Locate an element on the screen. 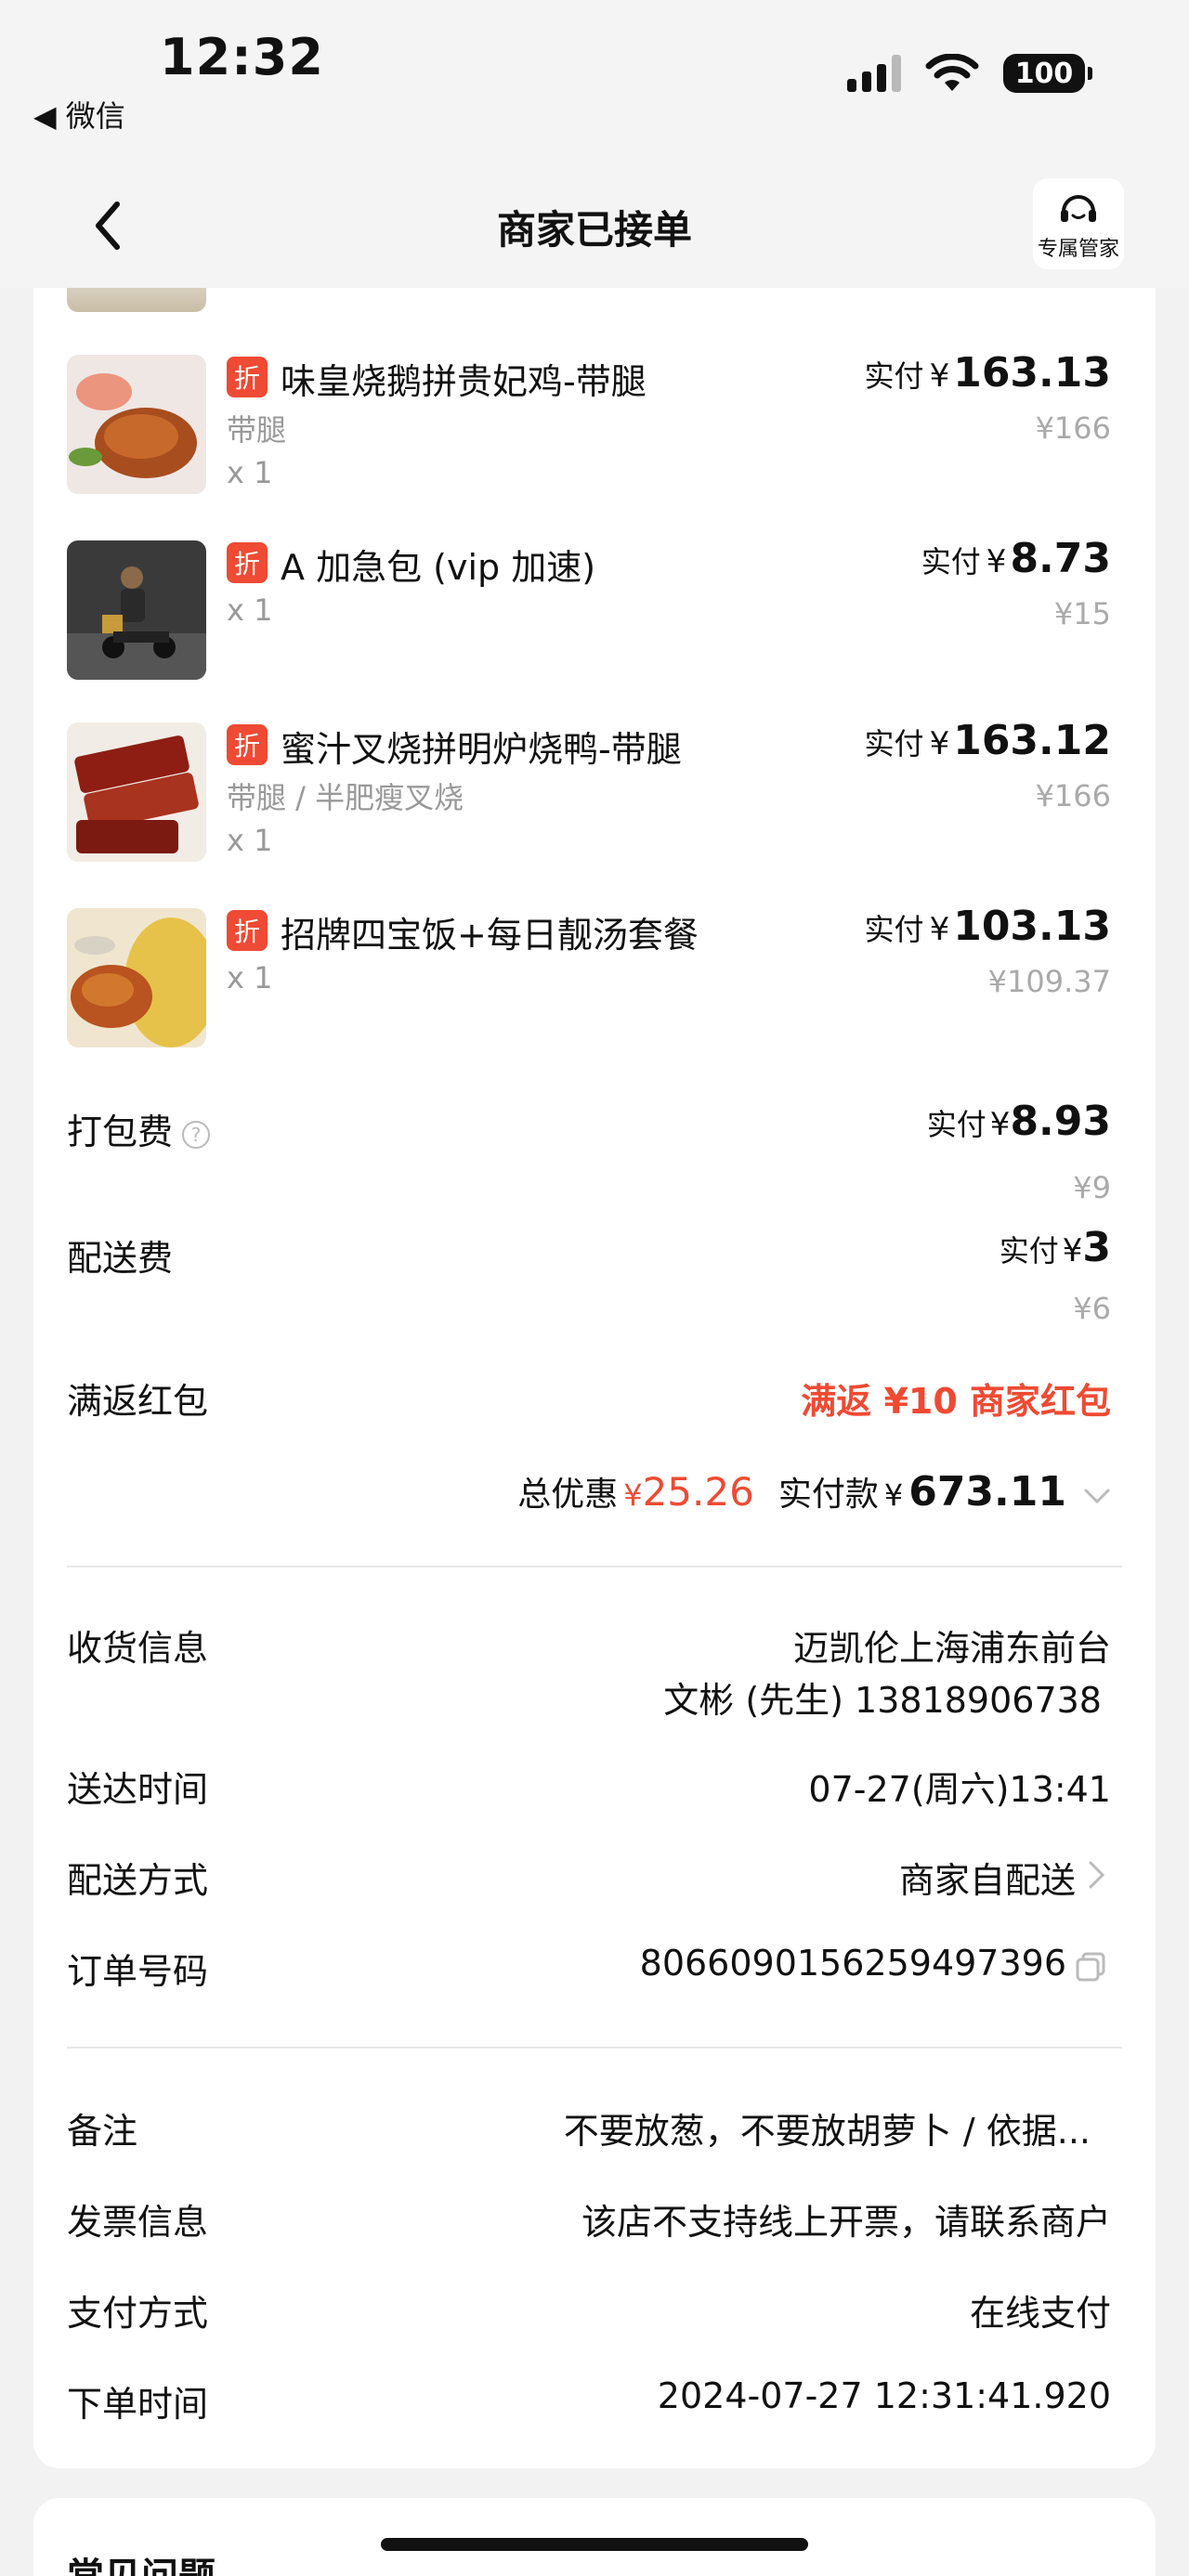 The height and width of the screenshot is (2576, 1189). item-name: A 加急包 (vip 加速) is located at coordinates (439, 567).